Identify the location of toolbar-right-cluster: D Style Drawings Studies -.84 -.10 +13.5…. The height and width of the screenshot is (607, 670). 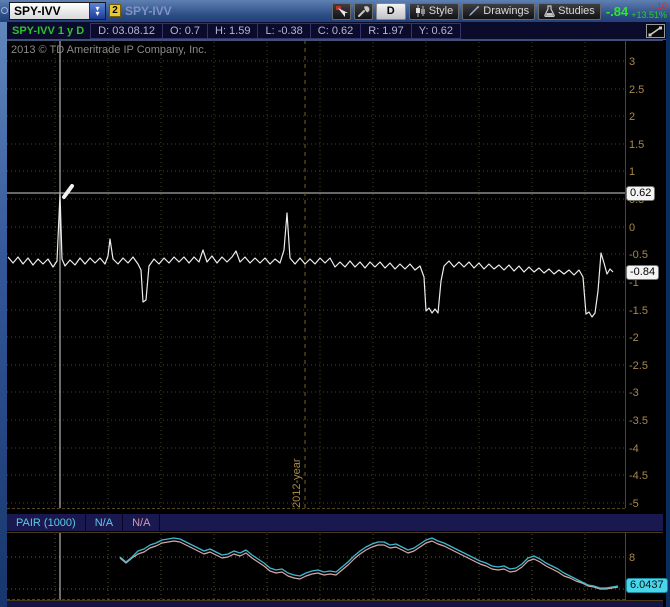
(499, 11).